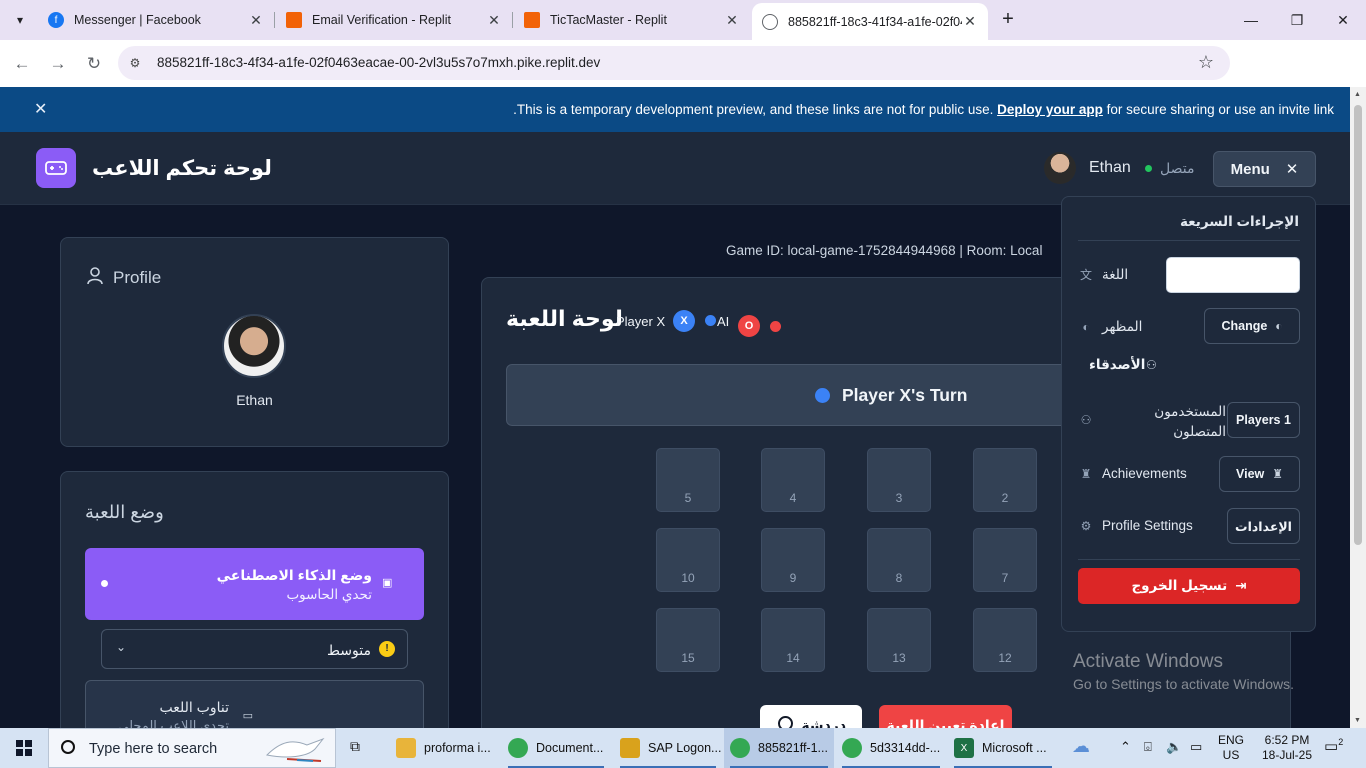  Describe the element at coordinates (1174, 747) in the screenshot. I see `volume-icon: 🔈` at that location.